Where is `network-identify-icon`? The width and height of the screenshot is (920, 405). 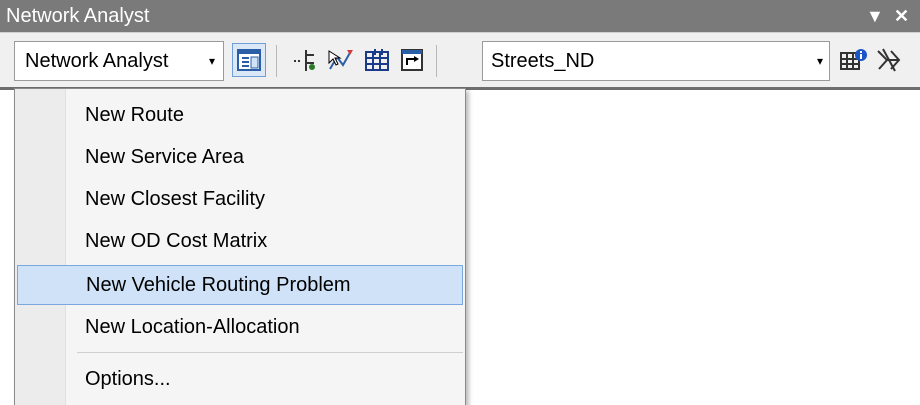 network-identify-icon is located at coordinates (889, 60).